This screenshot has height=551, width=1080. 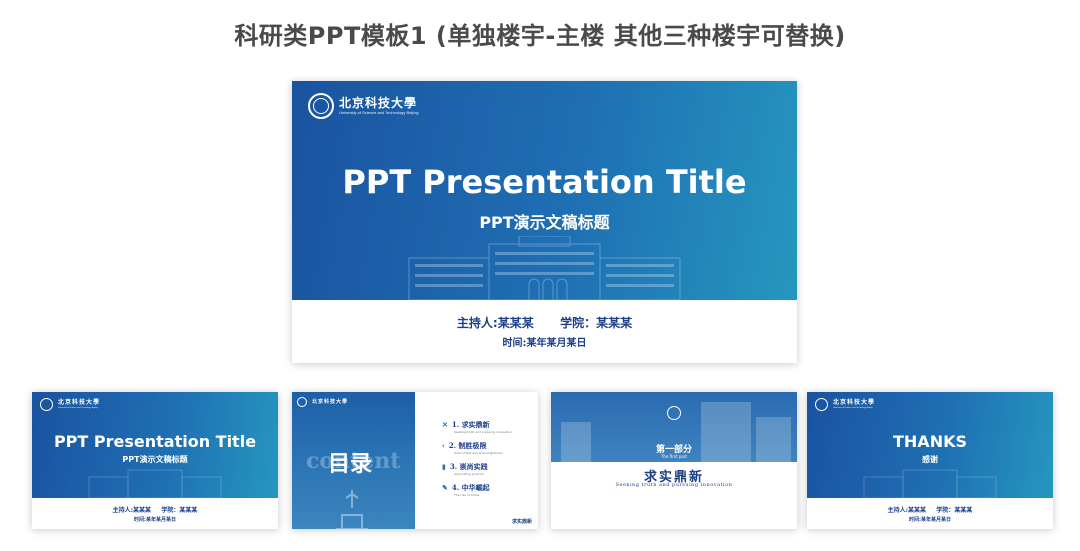 I want to click on main-slide-title-cn: PPT演示文稿标题, so click(x=544, y=222).